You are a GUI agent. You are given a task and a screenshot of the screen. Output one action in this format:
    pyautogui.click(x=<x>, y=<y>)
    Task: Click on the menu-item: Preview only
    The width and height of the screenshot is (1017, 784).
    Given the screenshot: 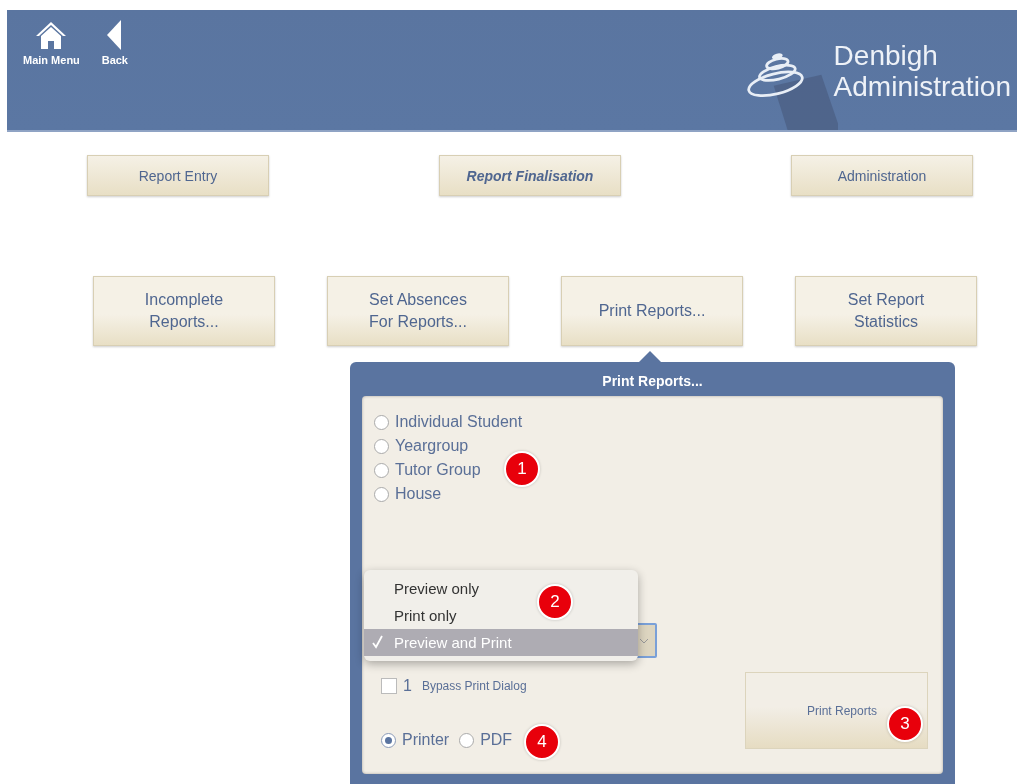 What is the action you would take?
    pyautogui.click(x=426, y=588)
    